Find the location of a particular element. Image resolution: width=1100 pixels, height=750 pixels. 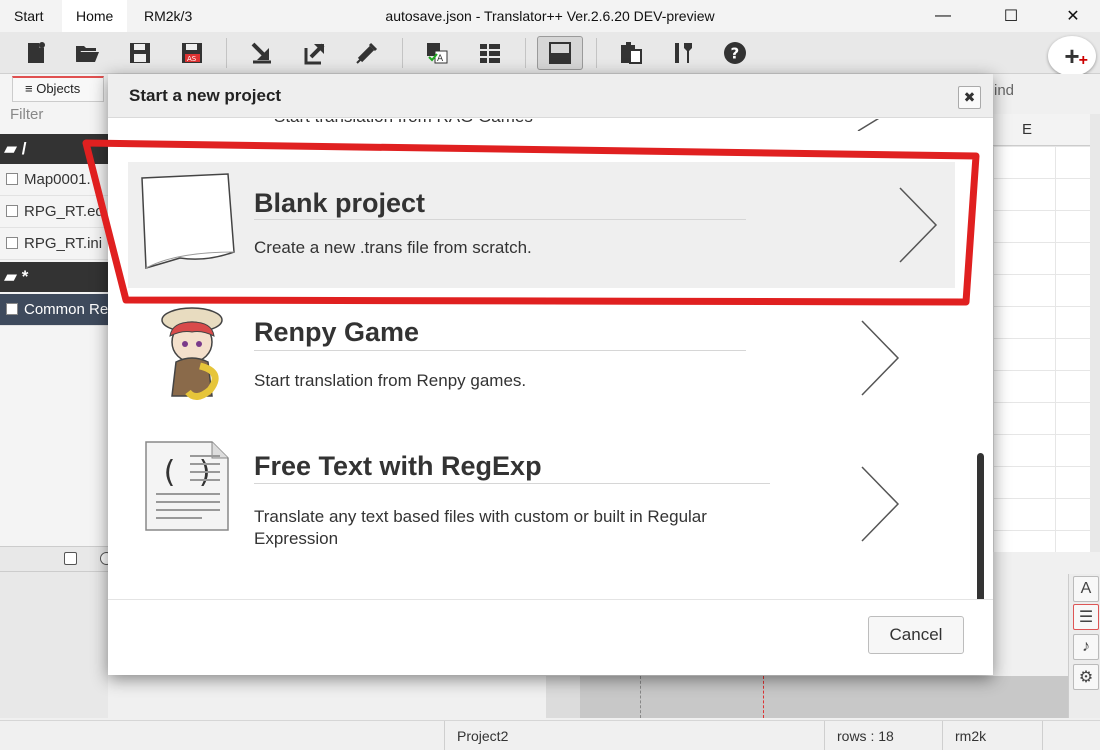

open-project-button is located at coordinates (87, 53).